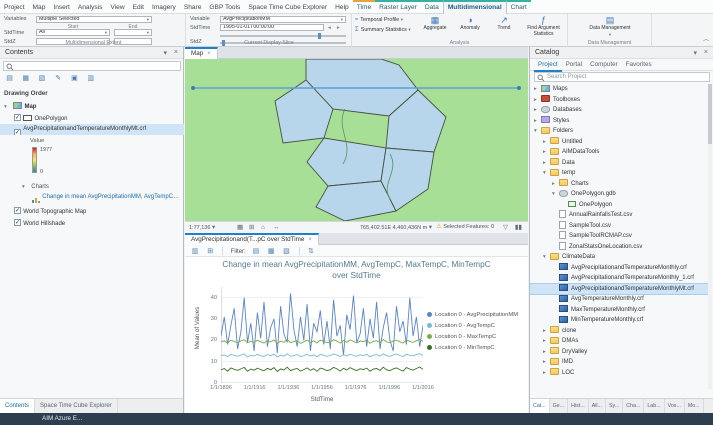  Describe the element at coordinates (252, 239) in the screenshot. I see `chart-view-tab: AvgPrecipitationand(T...pC over StdTime ×` at that location.